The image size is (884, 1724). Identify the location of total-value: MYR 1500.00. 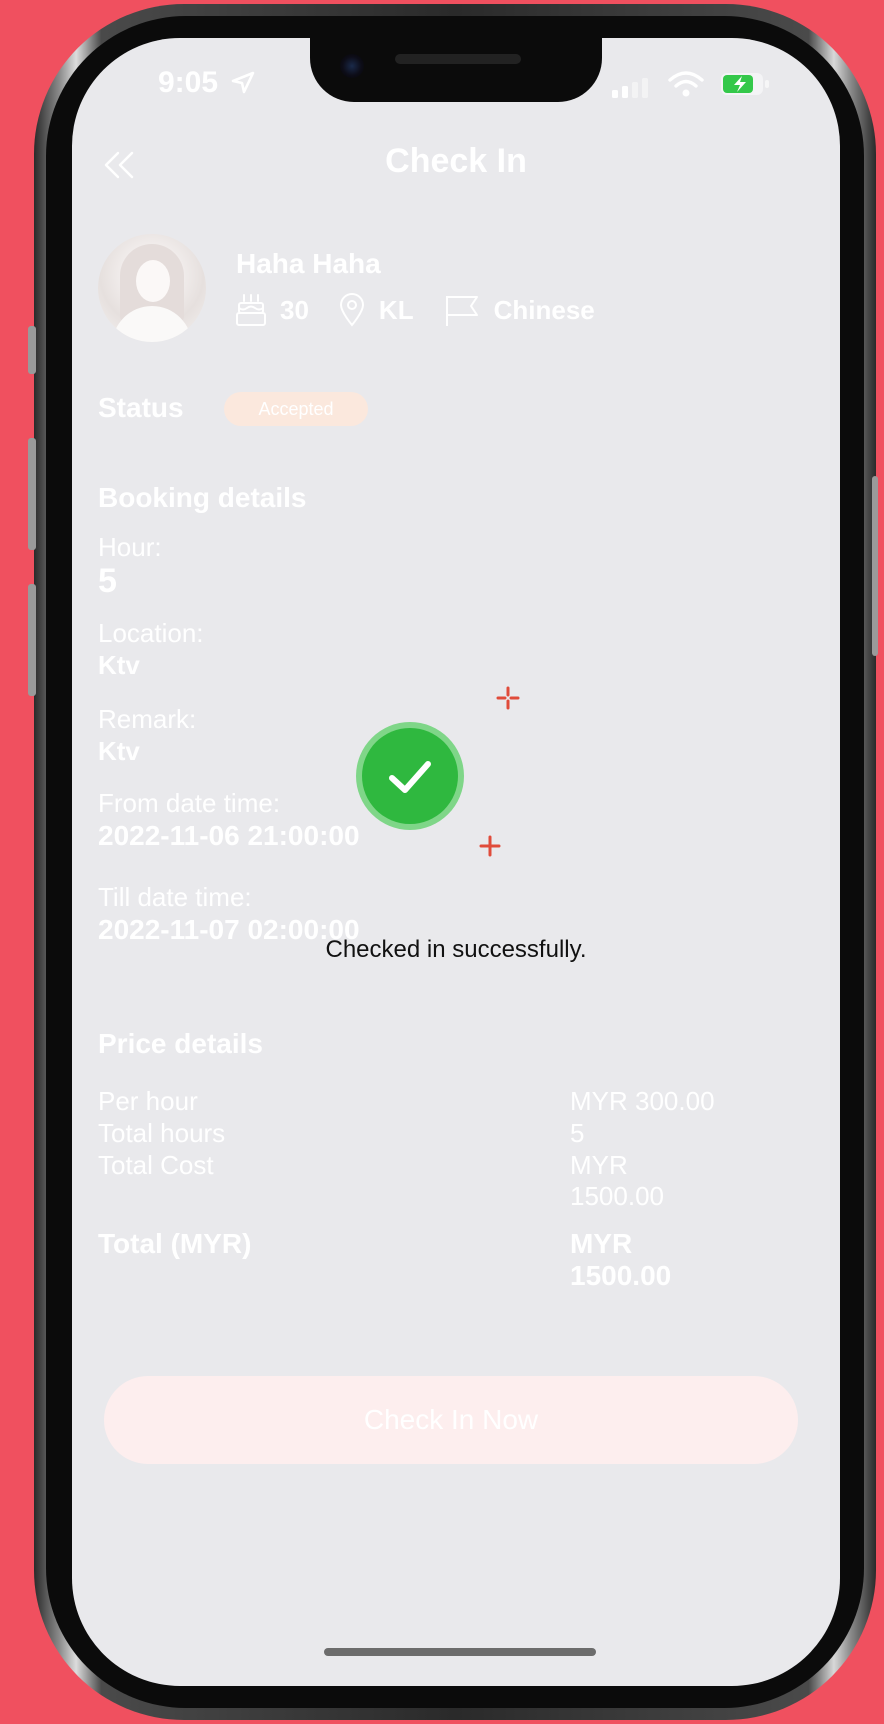
(621, 1259).